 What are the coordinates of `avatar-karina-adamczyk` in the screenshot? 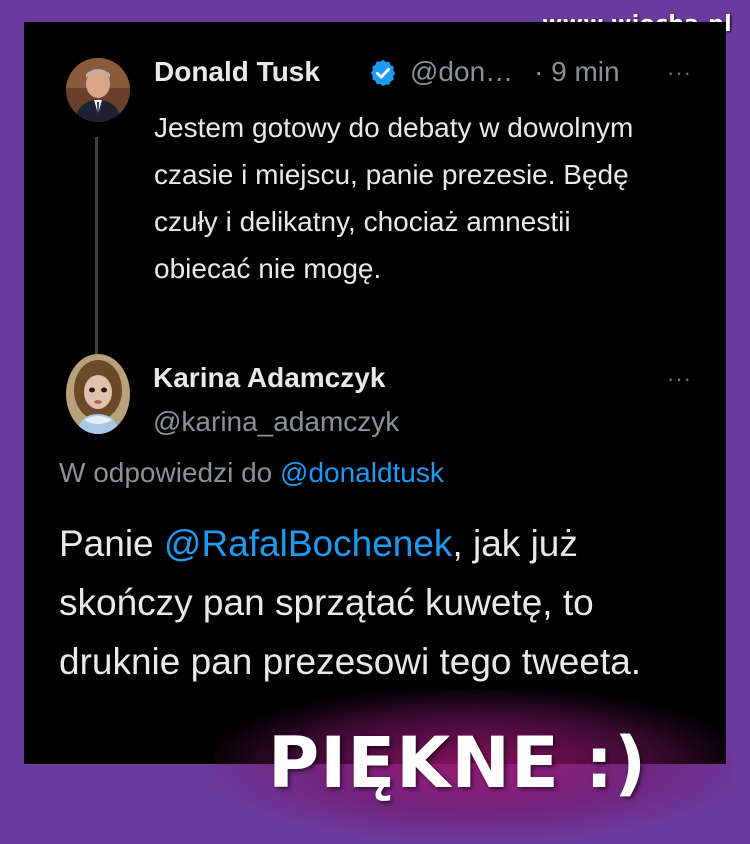 It's located at (98, 394).